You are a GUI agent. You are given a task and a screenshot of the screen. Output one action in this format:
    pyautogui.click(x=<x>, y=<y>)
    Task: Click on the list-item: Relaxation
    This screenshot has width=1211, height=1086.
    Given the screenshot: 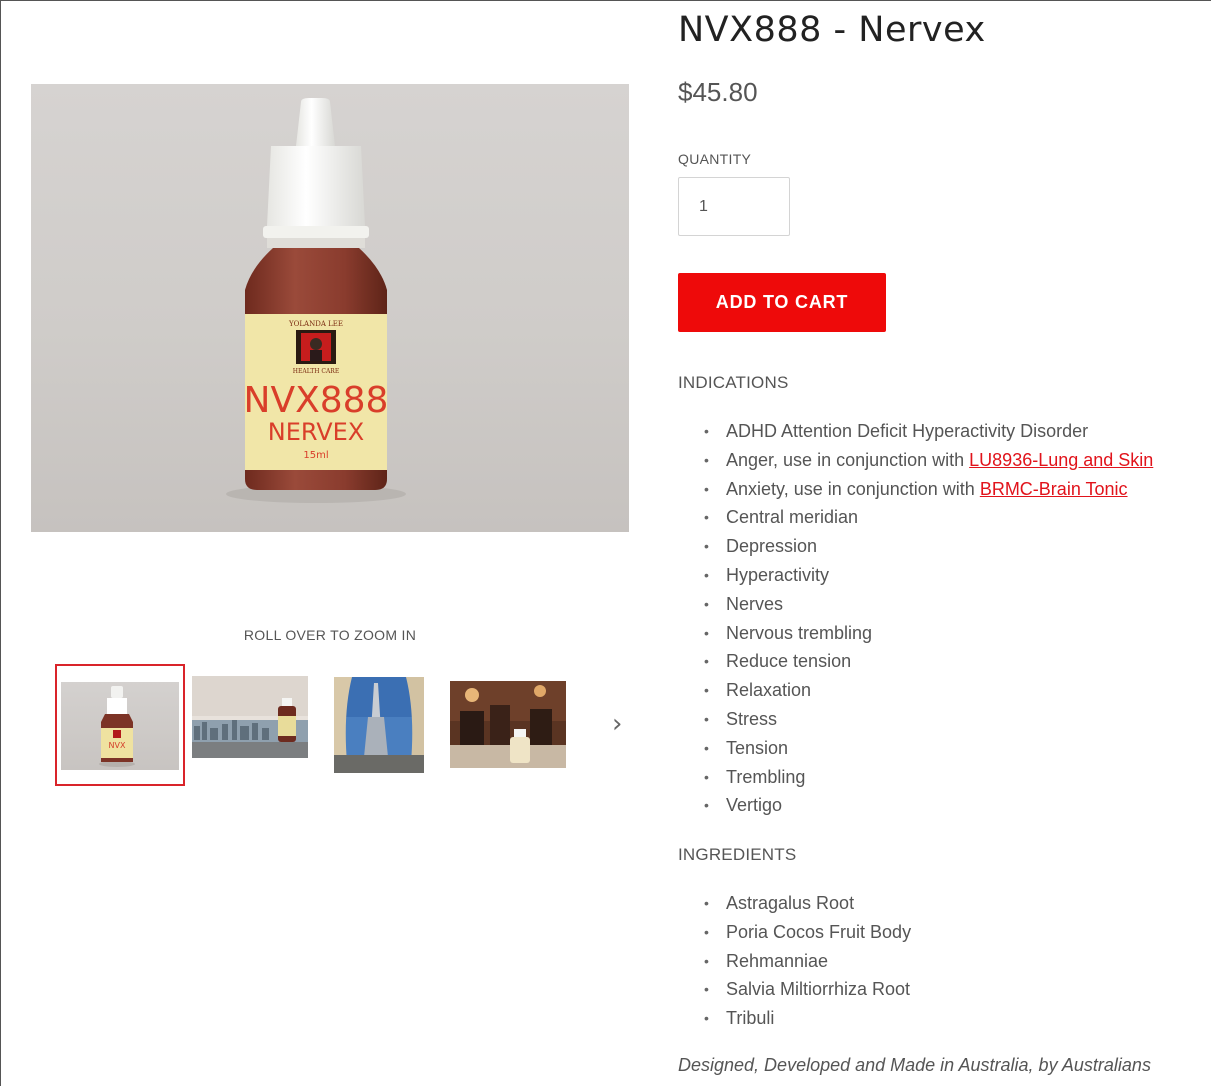 What is the action you would take?
    pyautogui.click(x=915, y=690)
    